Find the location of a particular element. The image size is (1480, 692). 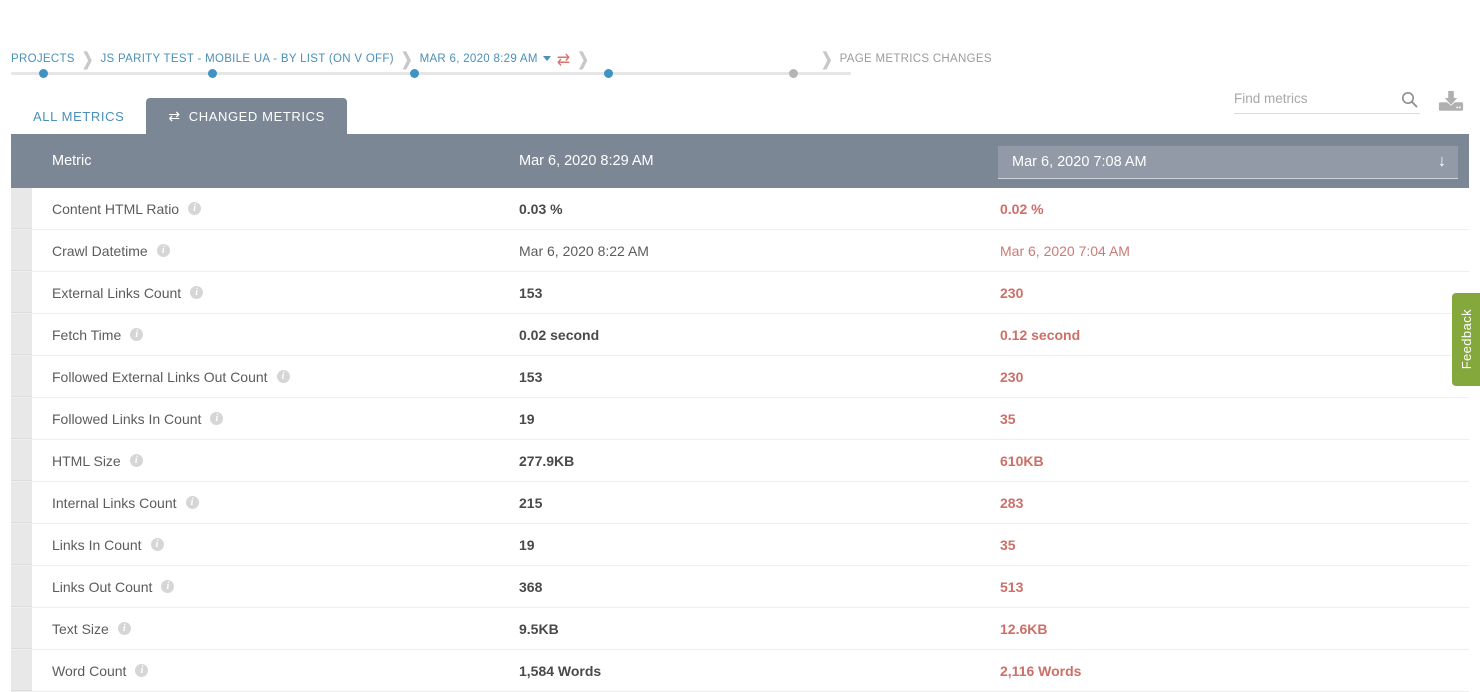

cell-metric-name: Content HTML Ratio i is located at coordinates (127, 208).